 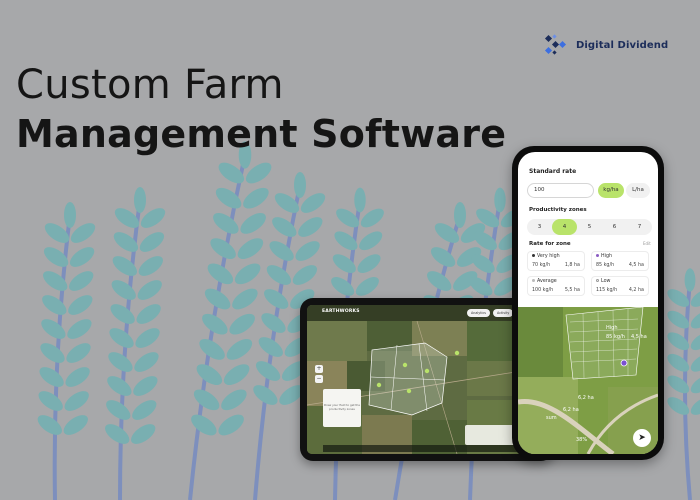 What do you see at coordinates (261, 134) in the screenshot?
I see `headline-line-2: Management Software` at bounding box center [261, 134].